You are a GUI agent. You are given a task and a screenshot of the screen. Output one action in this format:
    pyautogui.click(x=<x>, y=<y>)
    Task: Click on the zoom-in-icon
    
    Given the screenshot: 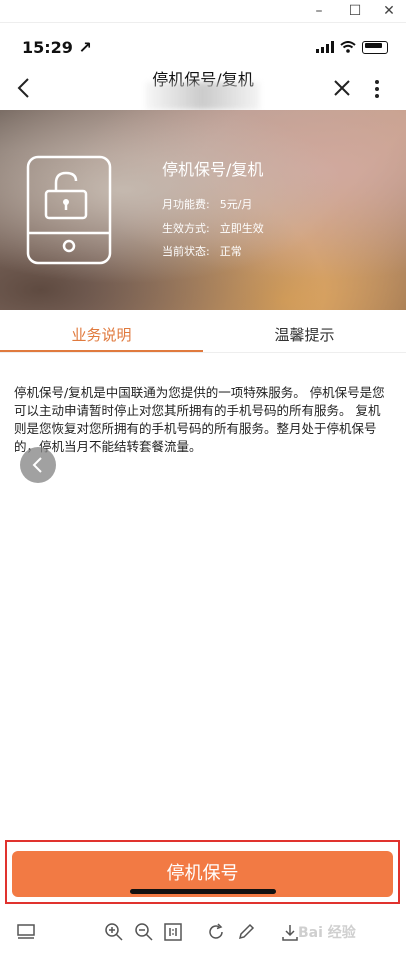 What is the action you would take?
    pyautogui.click(x=114, y=932)
    